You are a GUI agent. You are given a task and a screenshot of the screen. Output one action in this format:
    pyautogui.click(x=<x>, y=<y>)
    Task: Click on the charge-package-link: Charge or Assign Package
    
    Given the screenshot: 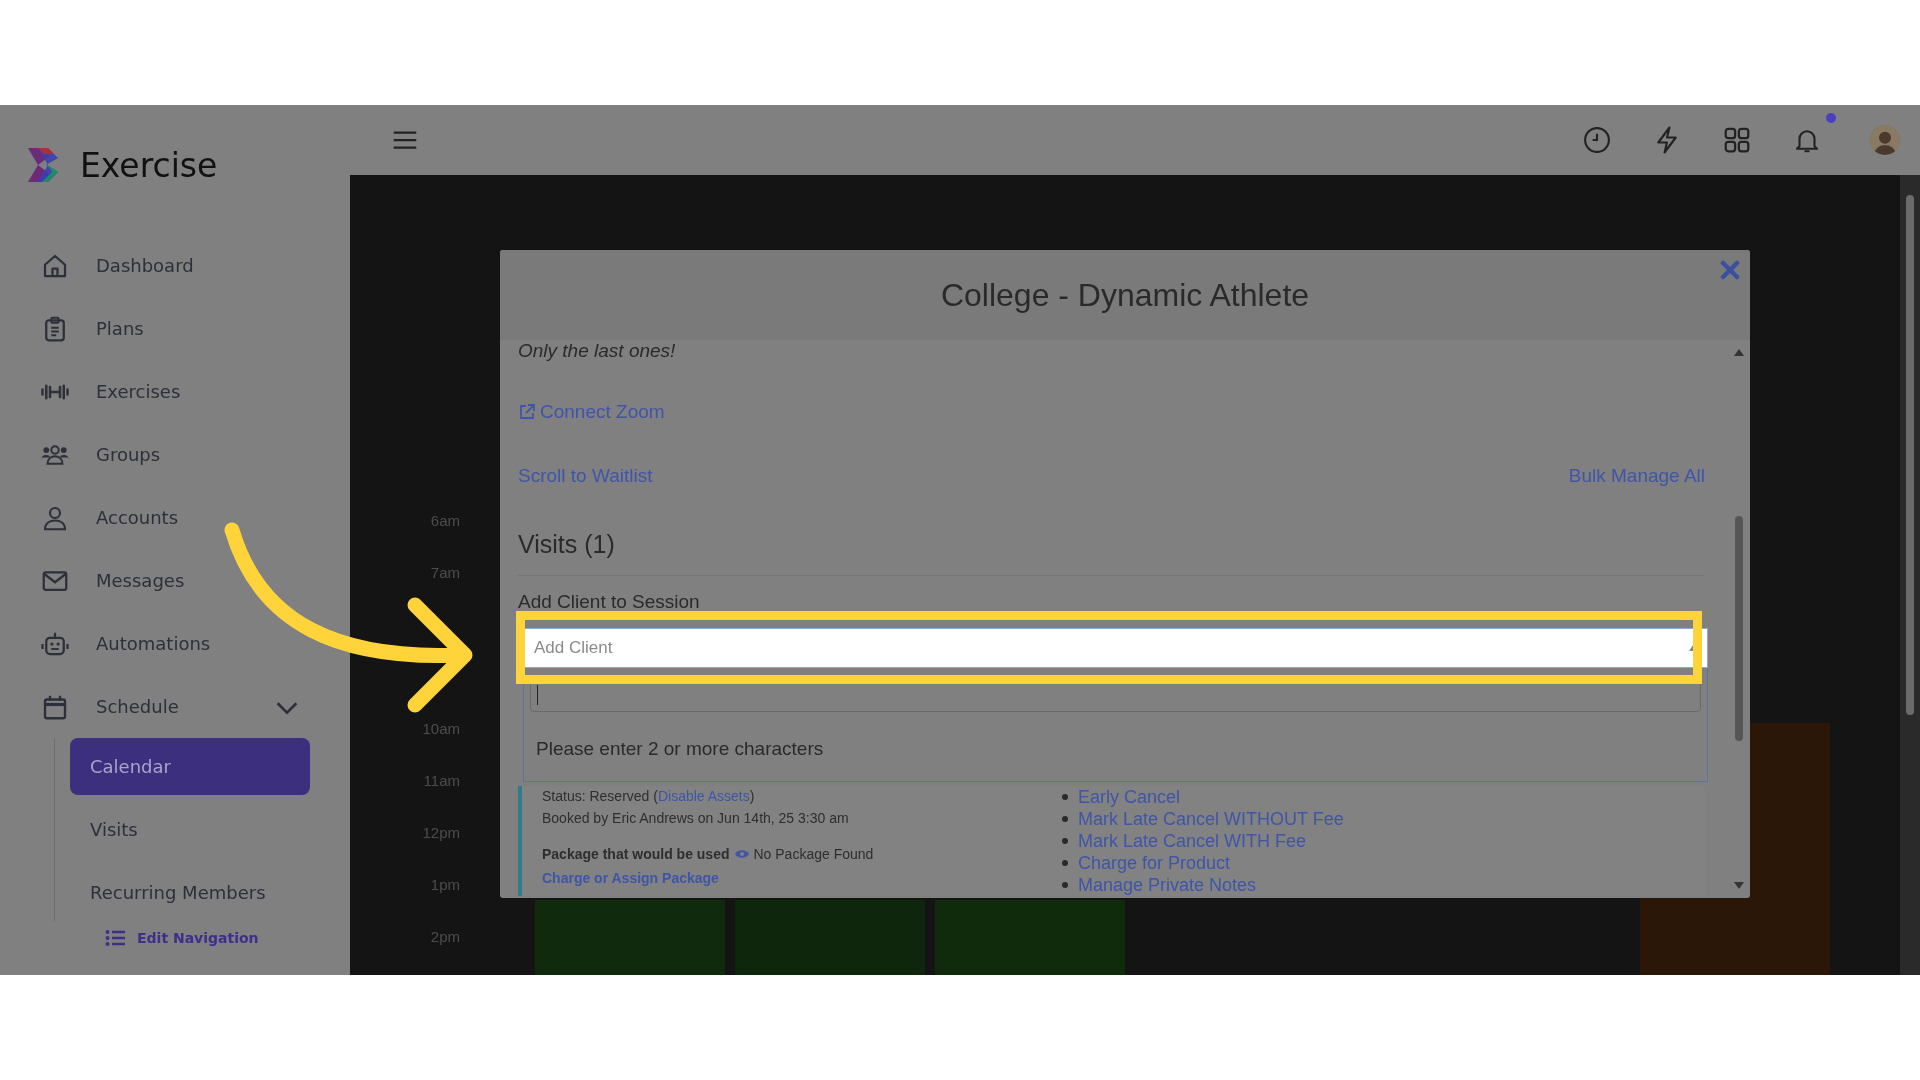 What is the action you would take?
    pyautogui.click(x=782, y=878)
    